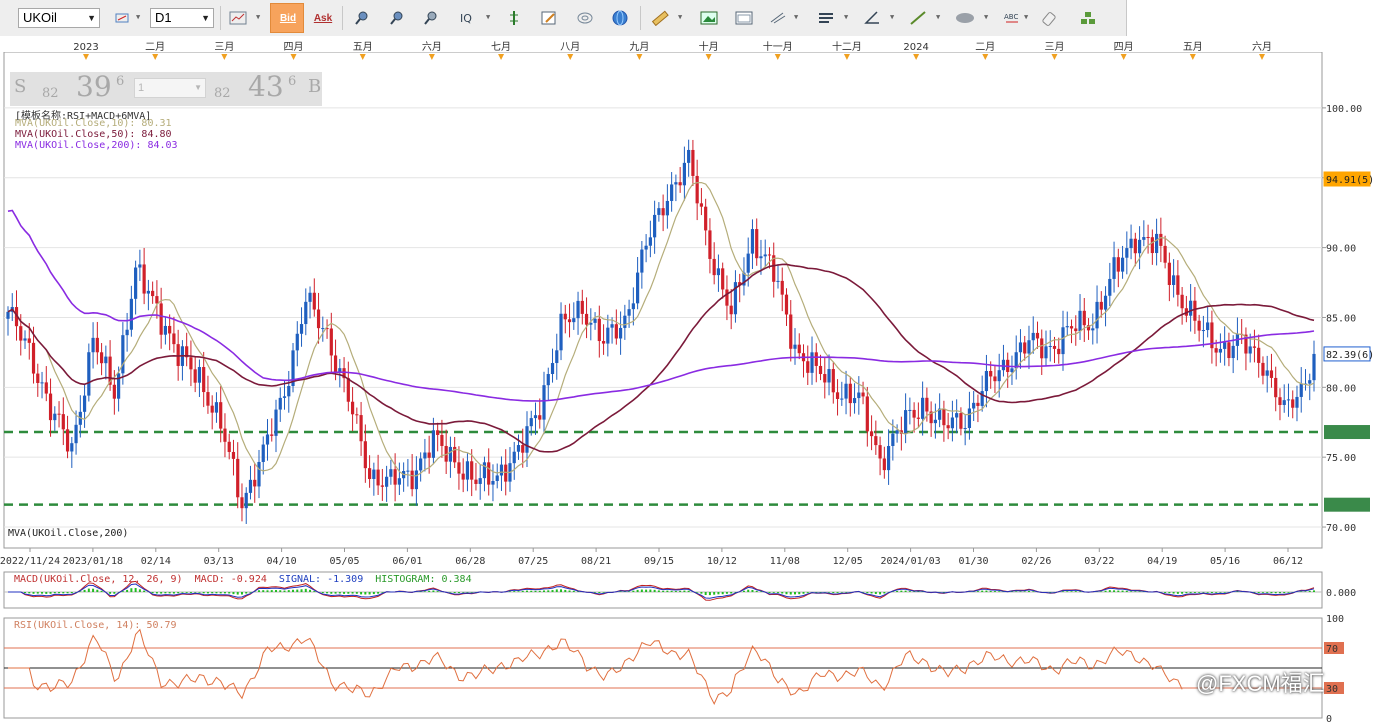 The image size is (1382, 724). I want to click on sell-price-big: 39, so click(94, 86).